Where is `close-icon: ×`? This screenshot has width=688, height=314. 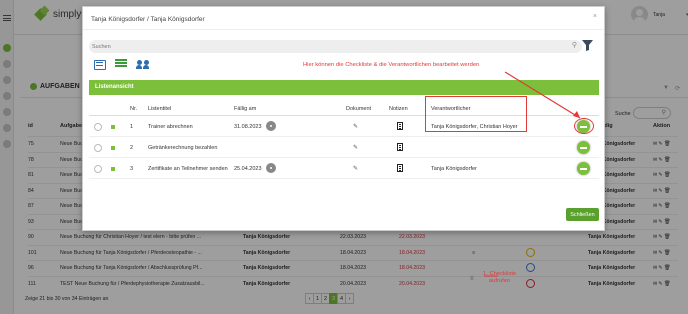
close-icon: × is located at coordinates (595, 16).